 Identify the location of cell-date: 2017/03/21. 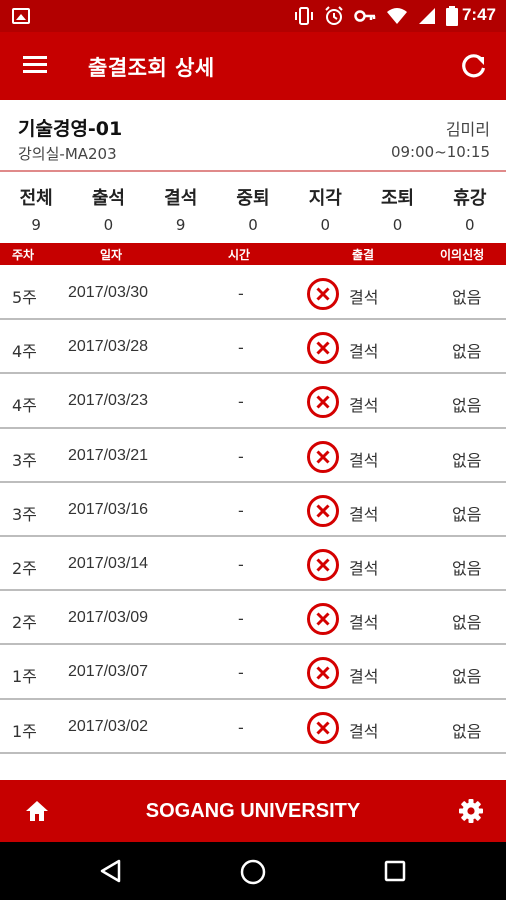
(108, 455).